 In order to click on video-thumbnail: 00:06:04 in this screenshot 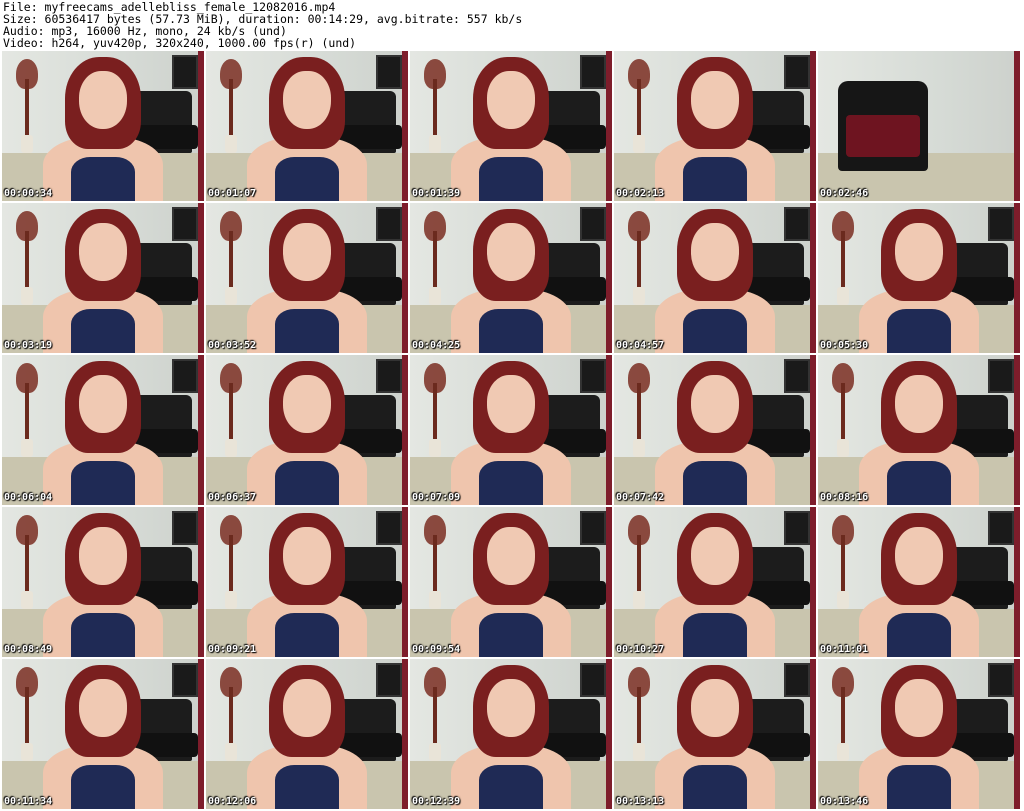, I will do `click(103, 430)`.